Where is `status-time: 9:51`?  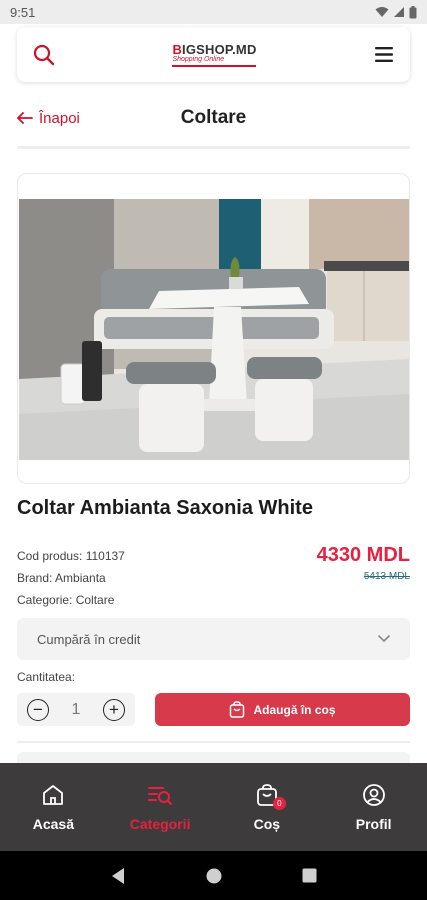 status-time: 9:51 is located at coordinates (23, 12).